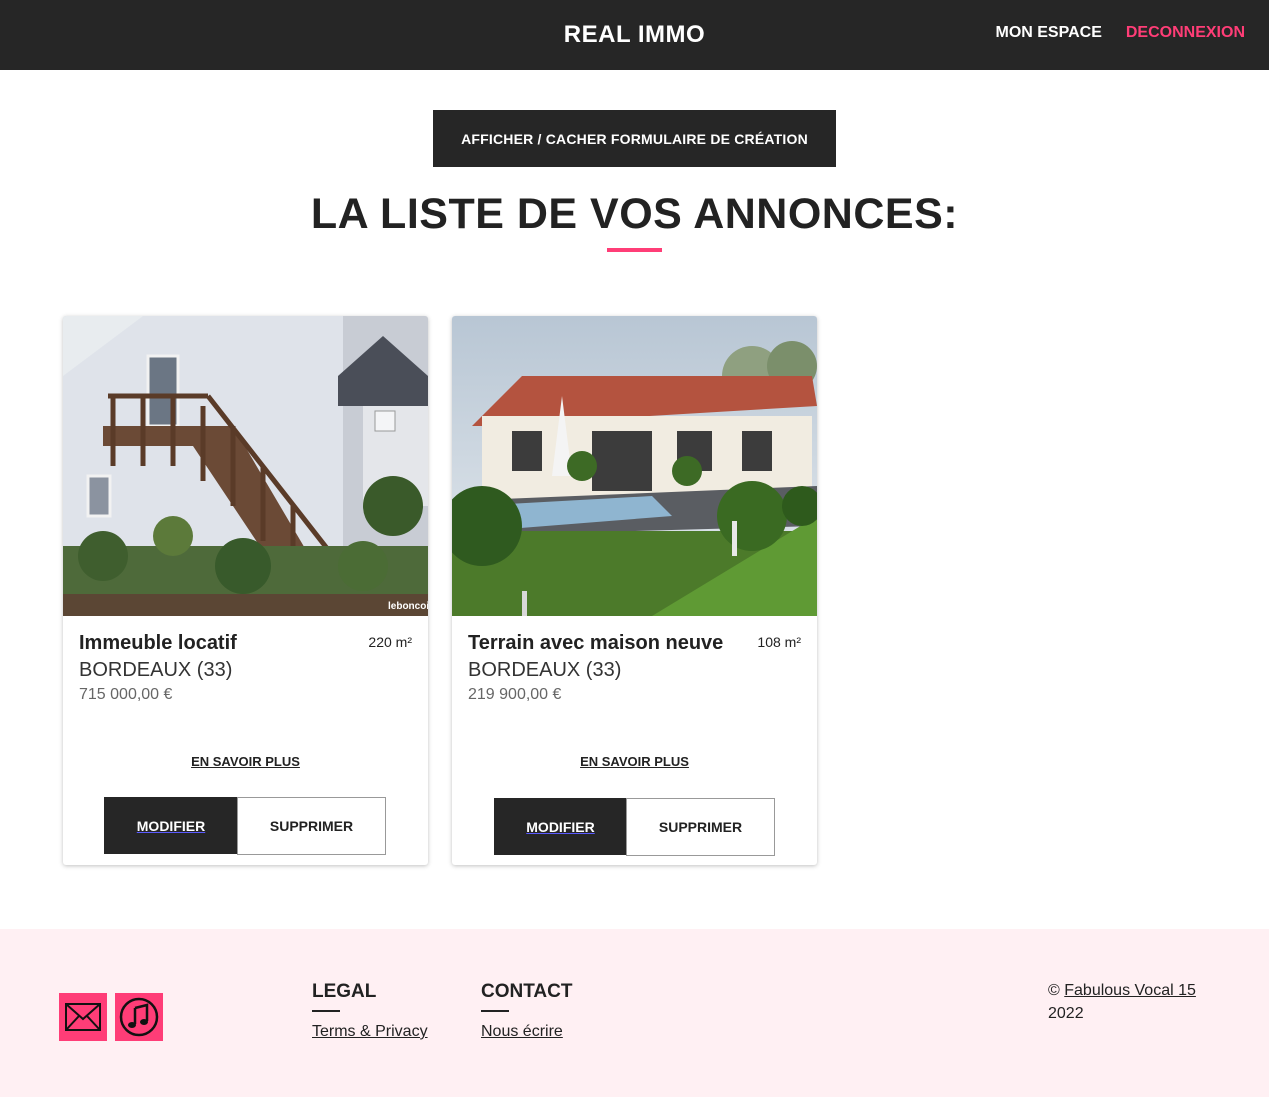 The width and height of the screenshot is (1269, 1097). What do you see at coordinates (1130, 990) in the screenshot?
I see `copyright-name-link: Fabulous Vocal 15` at bounding box center [1130, 990].